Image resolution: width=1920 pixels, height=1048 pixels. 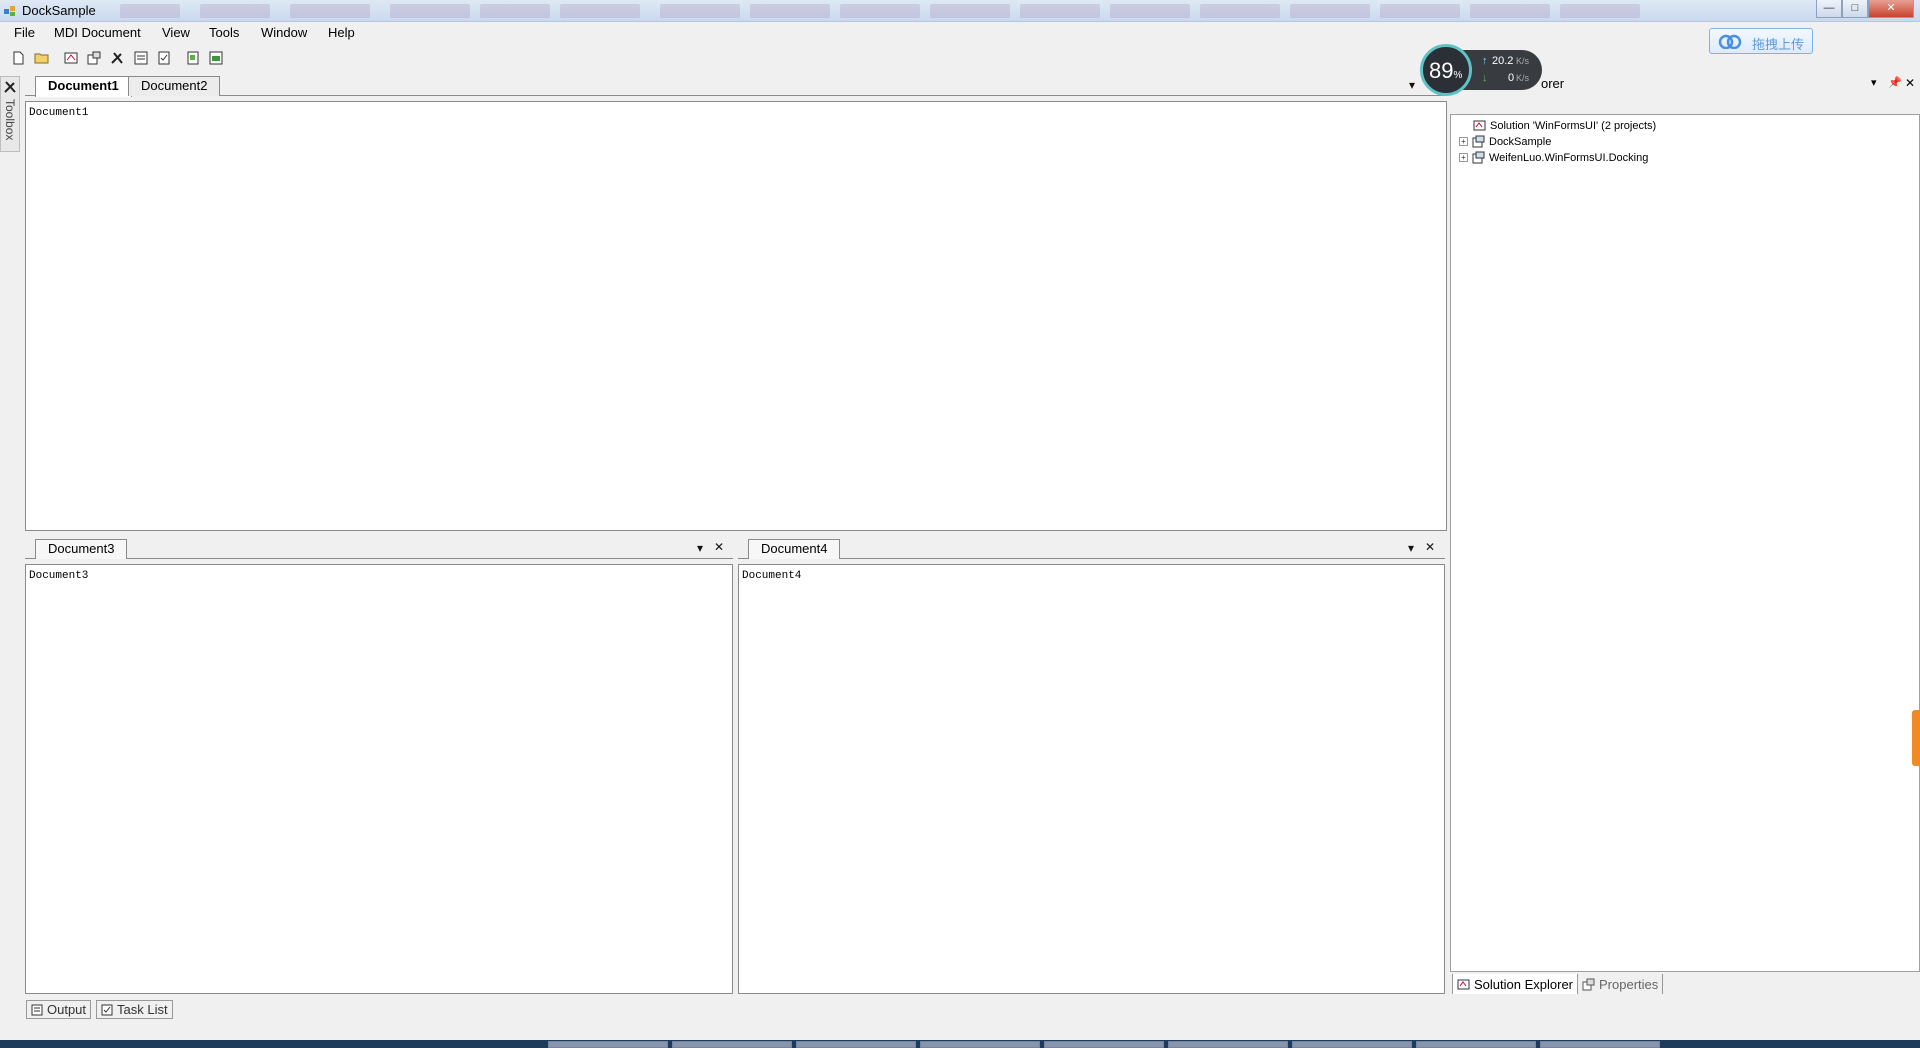 What do you see at coordinates (1916, 738) in the screenshot?
I see `side-scroll-marker` at bounding box center [1916, 738].